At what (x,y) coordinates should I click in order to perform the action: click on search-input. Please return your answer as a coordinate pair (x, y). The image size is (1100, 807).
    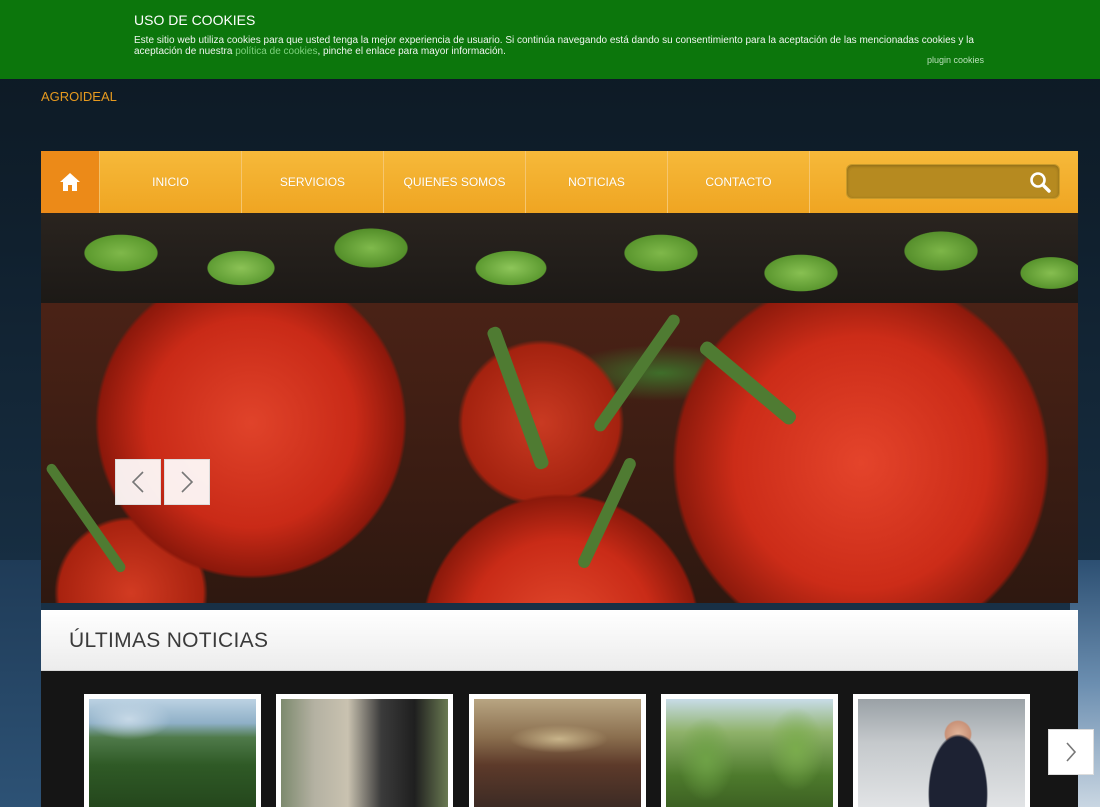
    Looking at the image, I should click on (932, 181).